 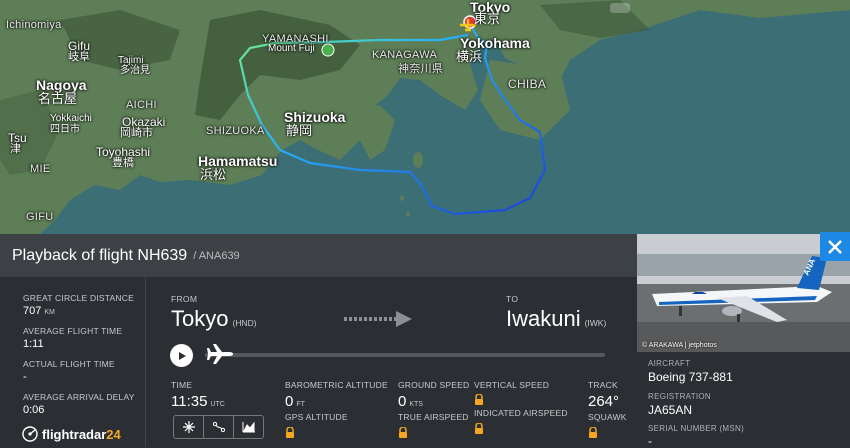 What do you see at coordinates (521, 413) in the screenshot?
I see `indicated-airspeed-label: INDICATED AIRSPEED` at bounding box center [521, 413].